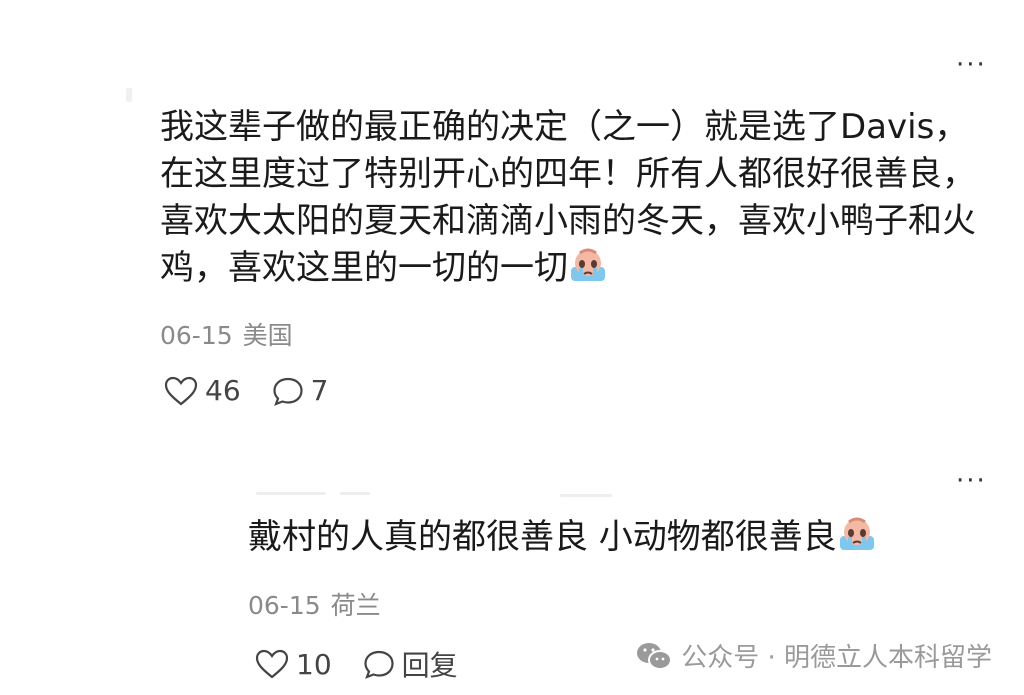 The height and width of the screenshot is (695, 1024). Describe the element at coordinates (564, 127) in the screenshot. I see `comment-line: 我这辈子做的最正确的决定（之一）就是选了Davis，` at that location.